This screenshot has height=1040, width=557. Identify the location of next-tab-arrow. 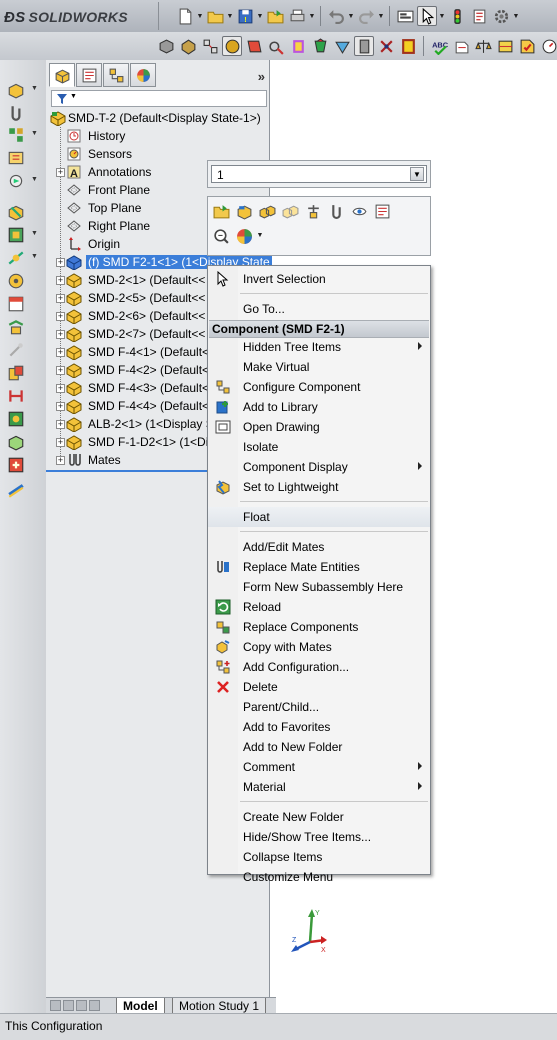
(81, 1005).